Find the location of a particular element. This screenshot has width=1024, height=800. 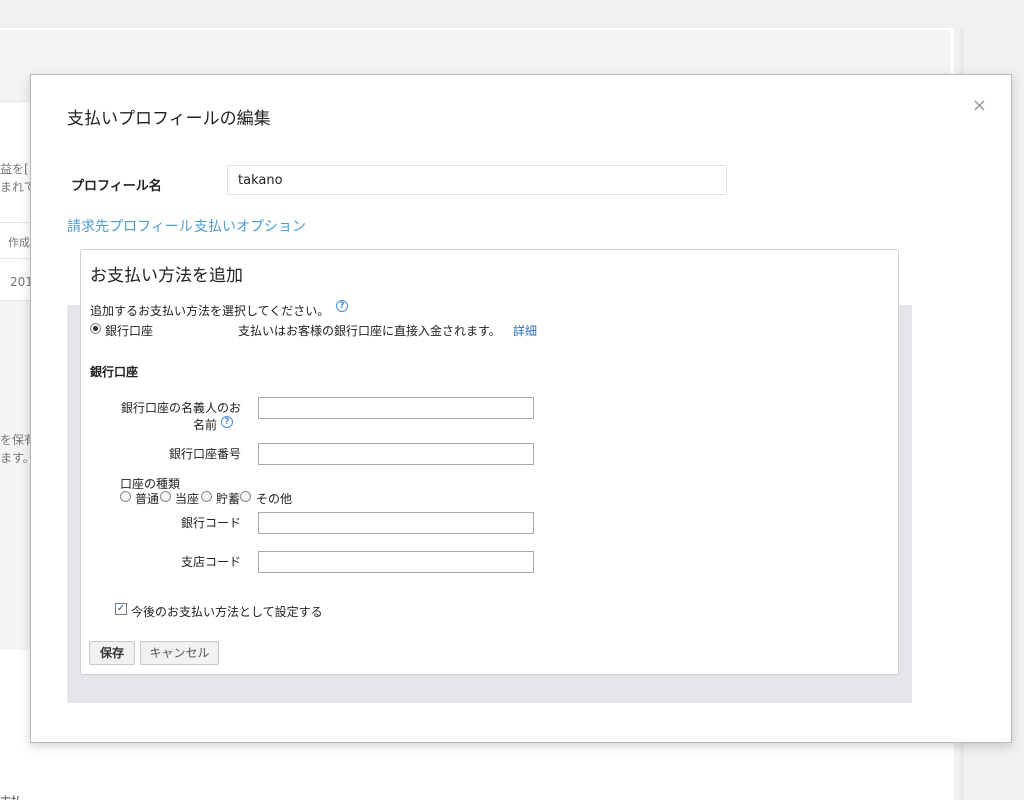

account-type-radio-other is located at coordinates (245, 496).